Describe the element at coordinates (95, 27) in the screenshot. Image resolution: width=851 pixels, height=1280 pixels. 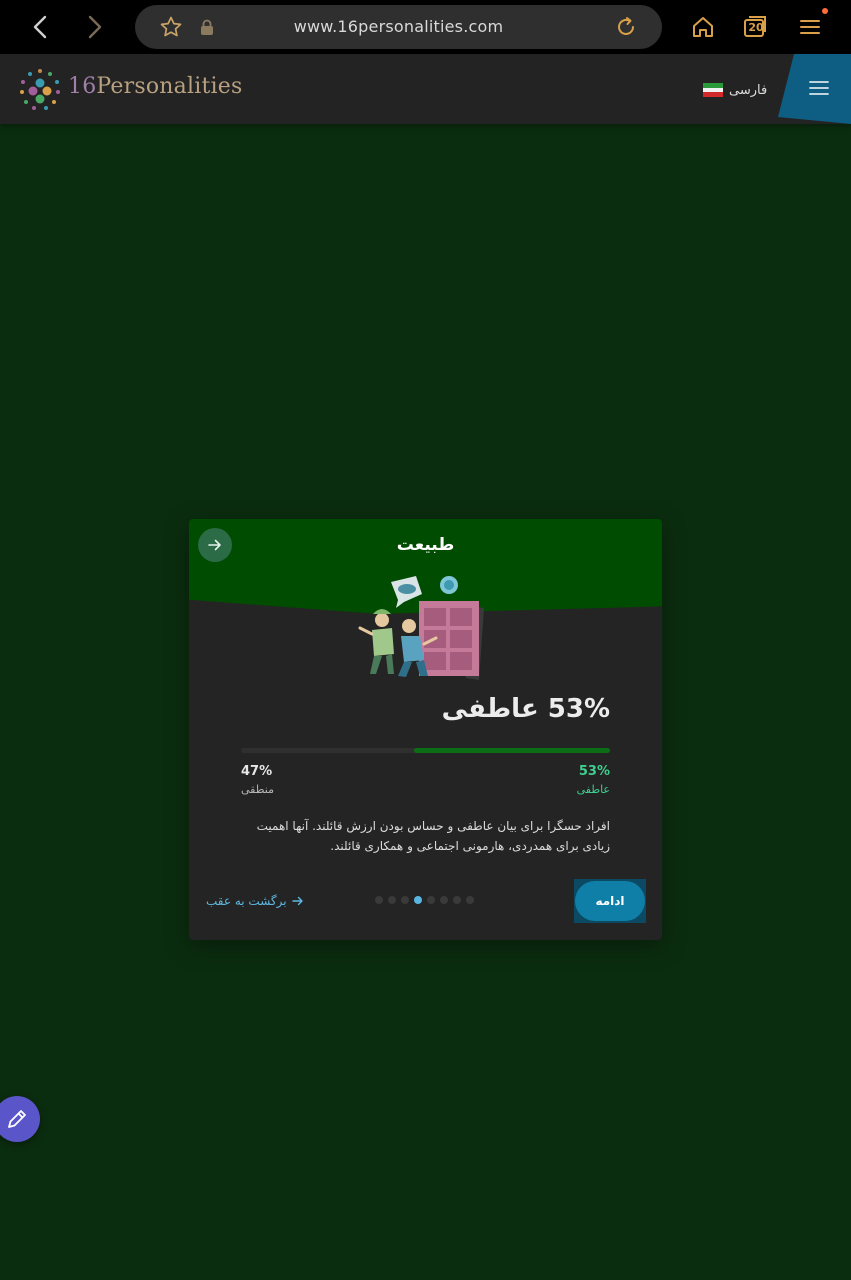
I see `forward-arrow-icon` at that location.